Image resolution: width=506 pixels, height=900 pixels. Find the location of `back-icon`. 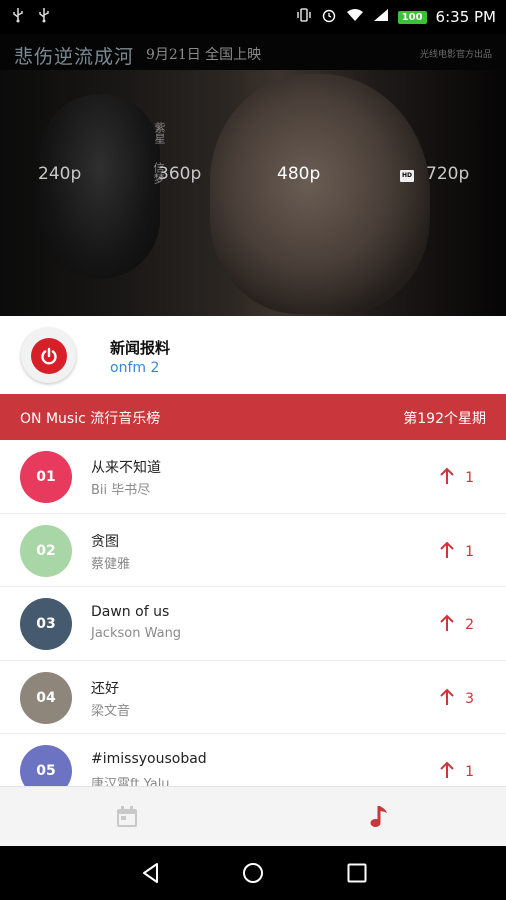

back-icon is located at coordinates (151, 873).